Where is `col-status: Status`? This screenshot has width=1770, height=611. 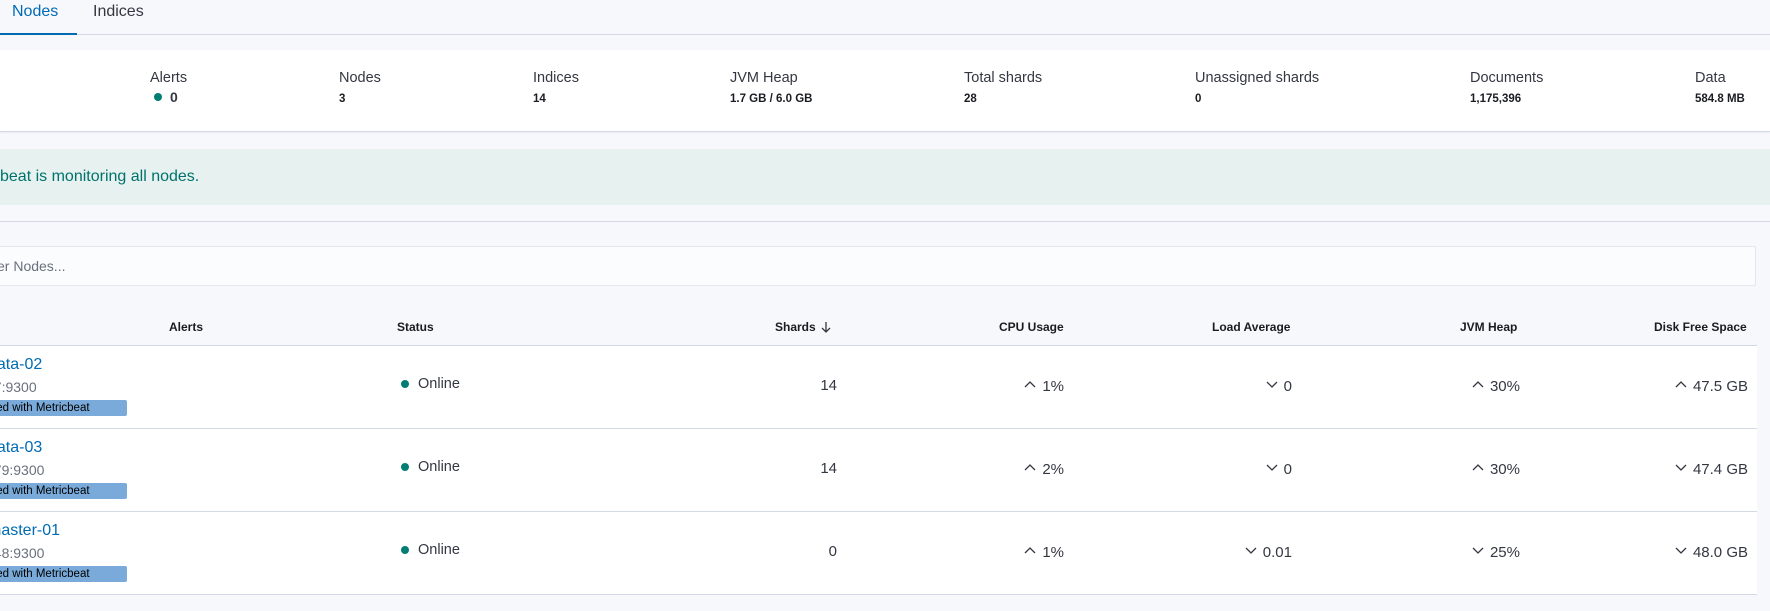 col-status: Status is located at coordinates (415, 327).